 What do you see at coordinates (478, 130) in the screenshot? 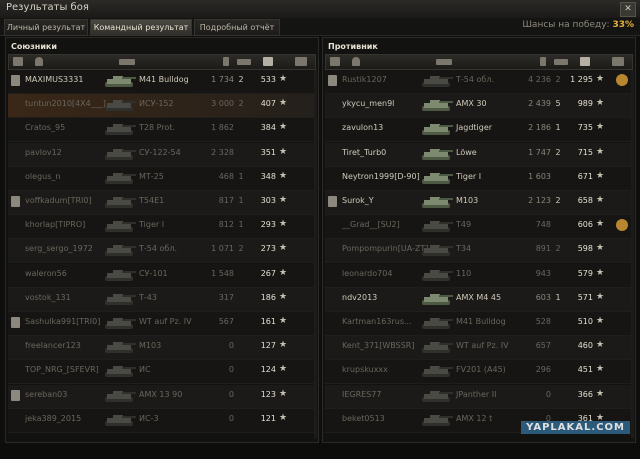
I see `player-row: zavulon13 Jagdtiger 2 186 1 735 ★` at bounding box center [478, 130].